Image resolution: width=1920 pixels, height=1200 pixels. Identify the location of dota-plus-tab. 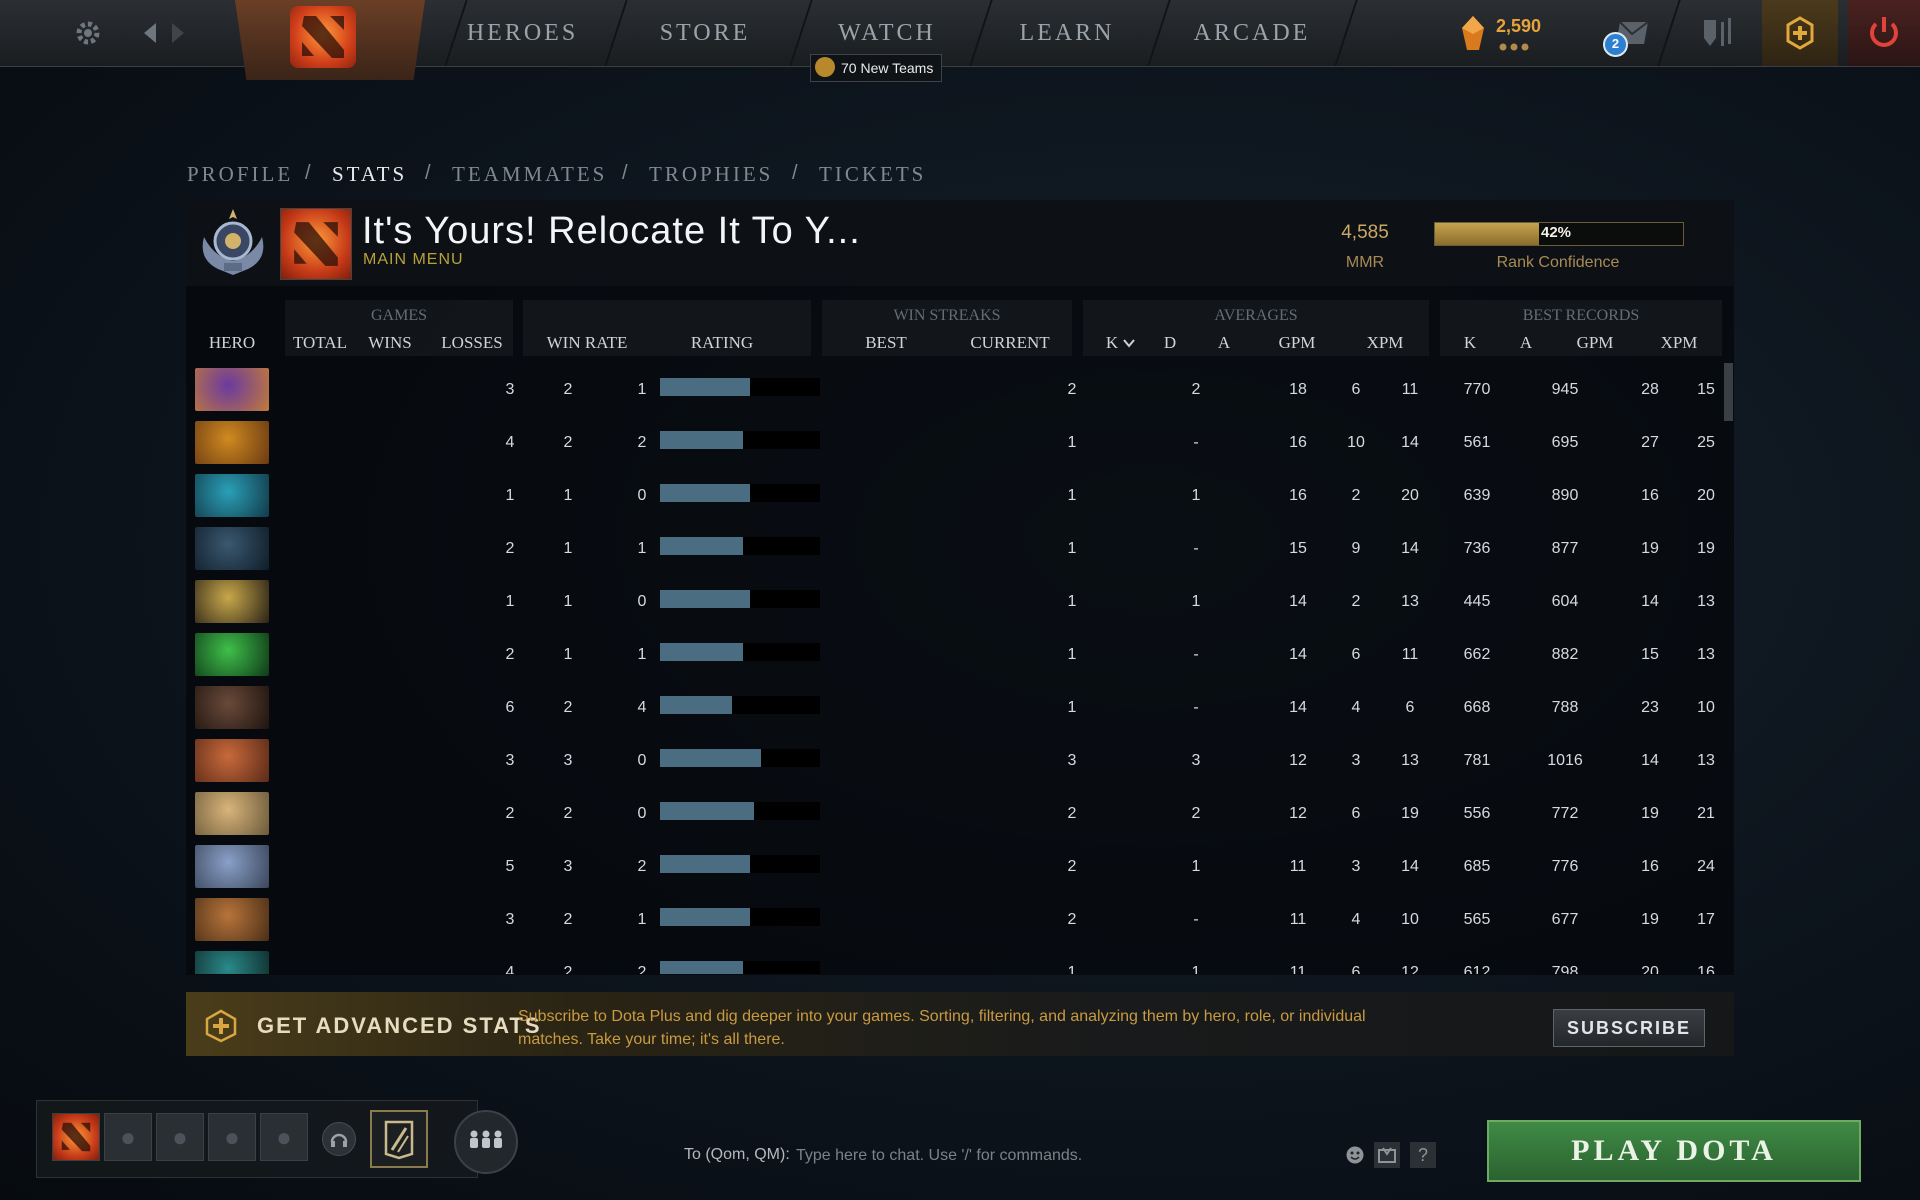
(1800, 33).